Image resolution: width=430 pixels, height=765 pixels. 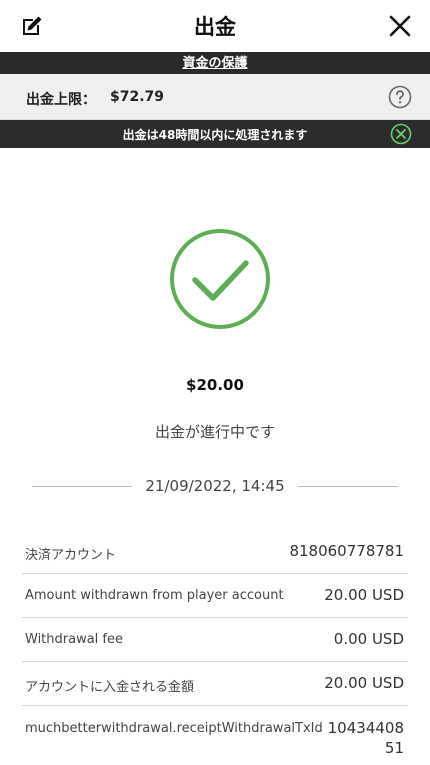 What do you see at coordinates (401, 134) in the screenshot?
I see `close-circle-icon` at bounding box center [401, 134].